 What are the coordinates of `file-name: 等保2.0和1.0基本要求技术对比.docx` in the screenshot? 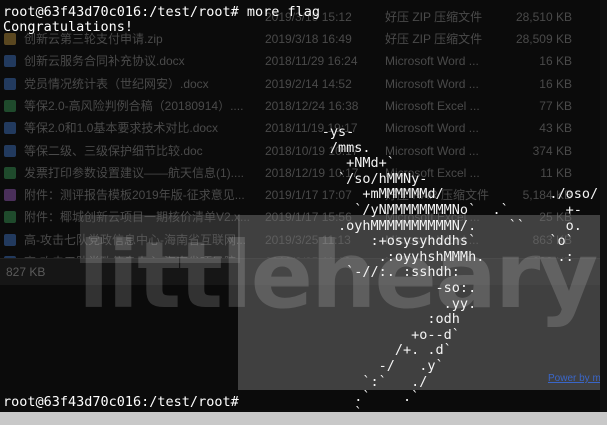 It's located at (121, 128).